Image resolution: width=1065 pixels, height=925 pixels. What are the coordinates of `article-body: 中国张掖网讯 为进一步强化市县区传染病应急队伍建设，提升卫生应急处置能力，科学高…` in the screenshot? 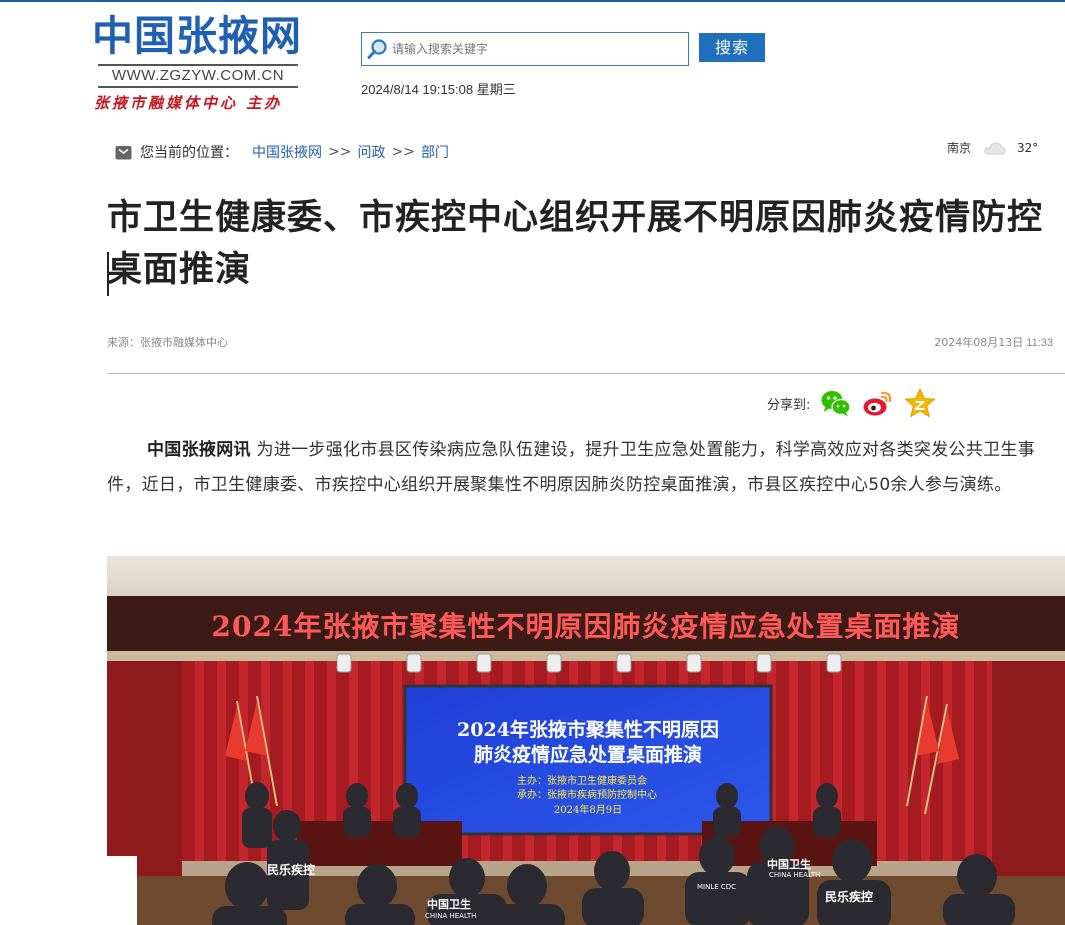 It's located at (586, 468).